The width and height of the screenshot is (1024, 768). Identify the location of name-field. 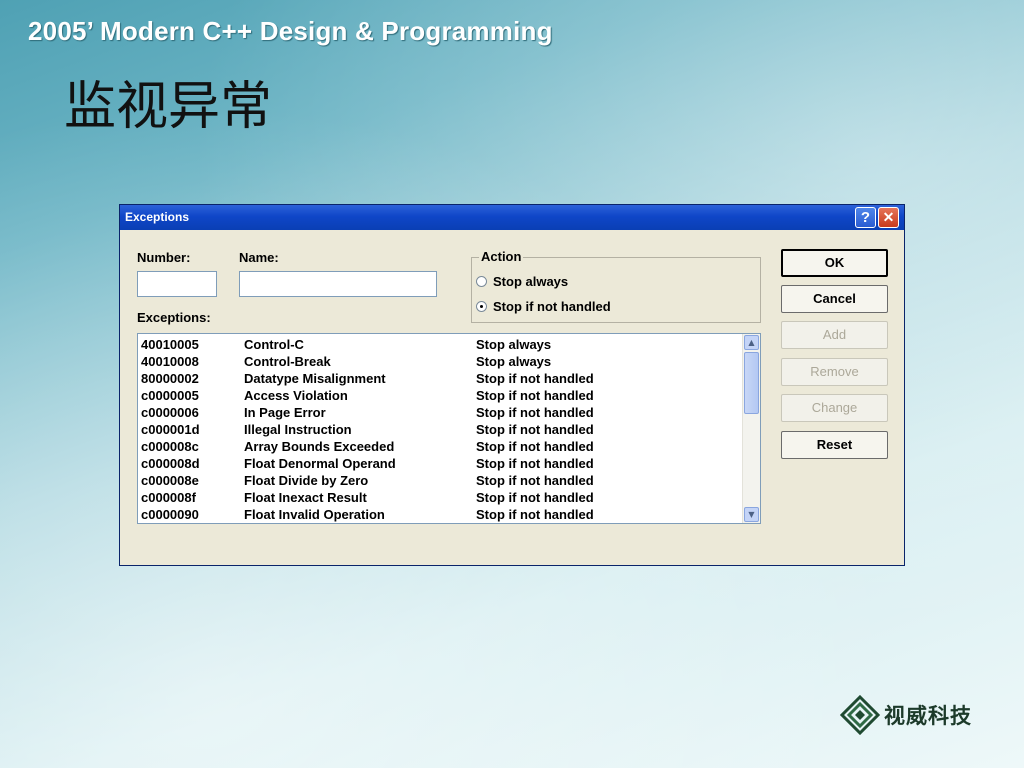
(338, 284).